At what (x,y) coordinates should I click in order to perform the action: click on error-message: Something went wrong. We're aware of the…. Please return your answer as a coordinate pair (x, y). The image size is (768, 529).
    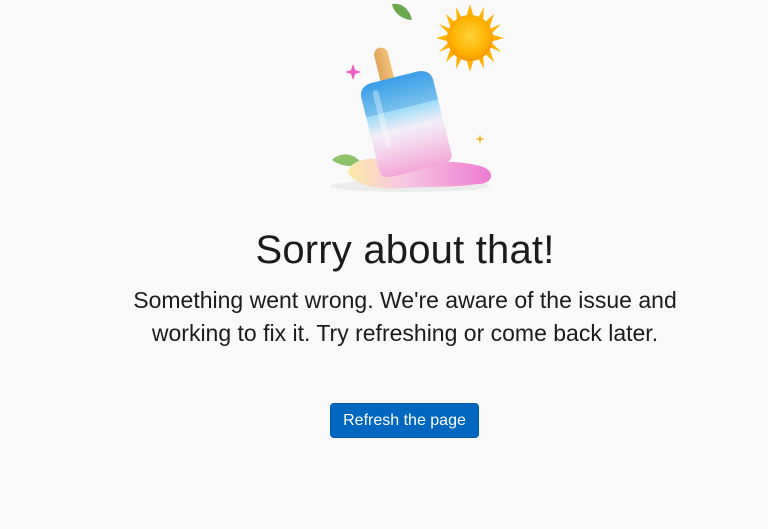
    Looking at the image, I should click on (405, 316).